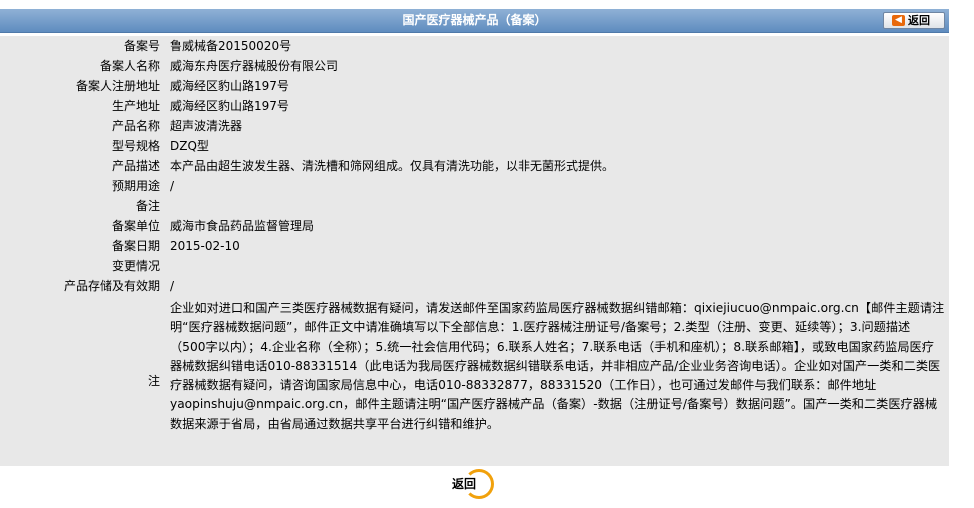 The height and width of the screenshot is (508, 974). I want to click on field-value: 威海市食品药品监督管理局, so click(556, 226).